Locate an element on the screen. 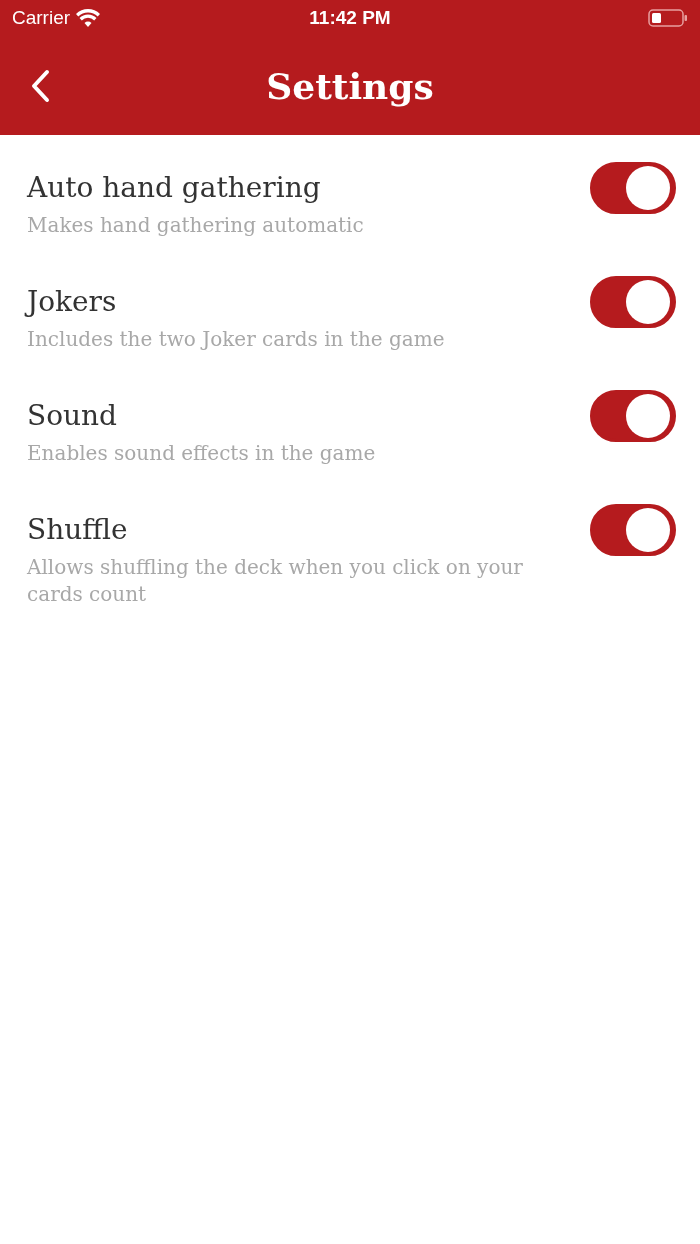  screen-title: Settings is located at coordinates (350, 86).